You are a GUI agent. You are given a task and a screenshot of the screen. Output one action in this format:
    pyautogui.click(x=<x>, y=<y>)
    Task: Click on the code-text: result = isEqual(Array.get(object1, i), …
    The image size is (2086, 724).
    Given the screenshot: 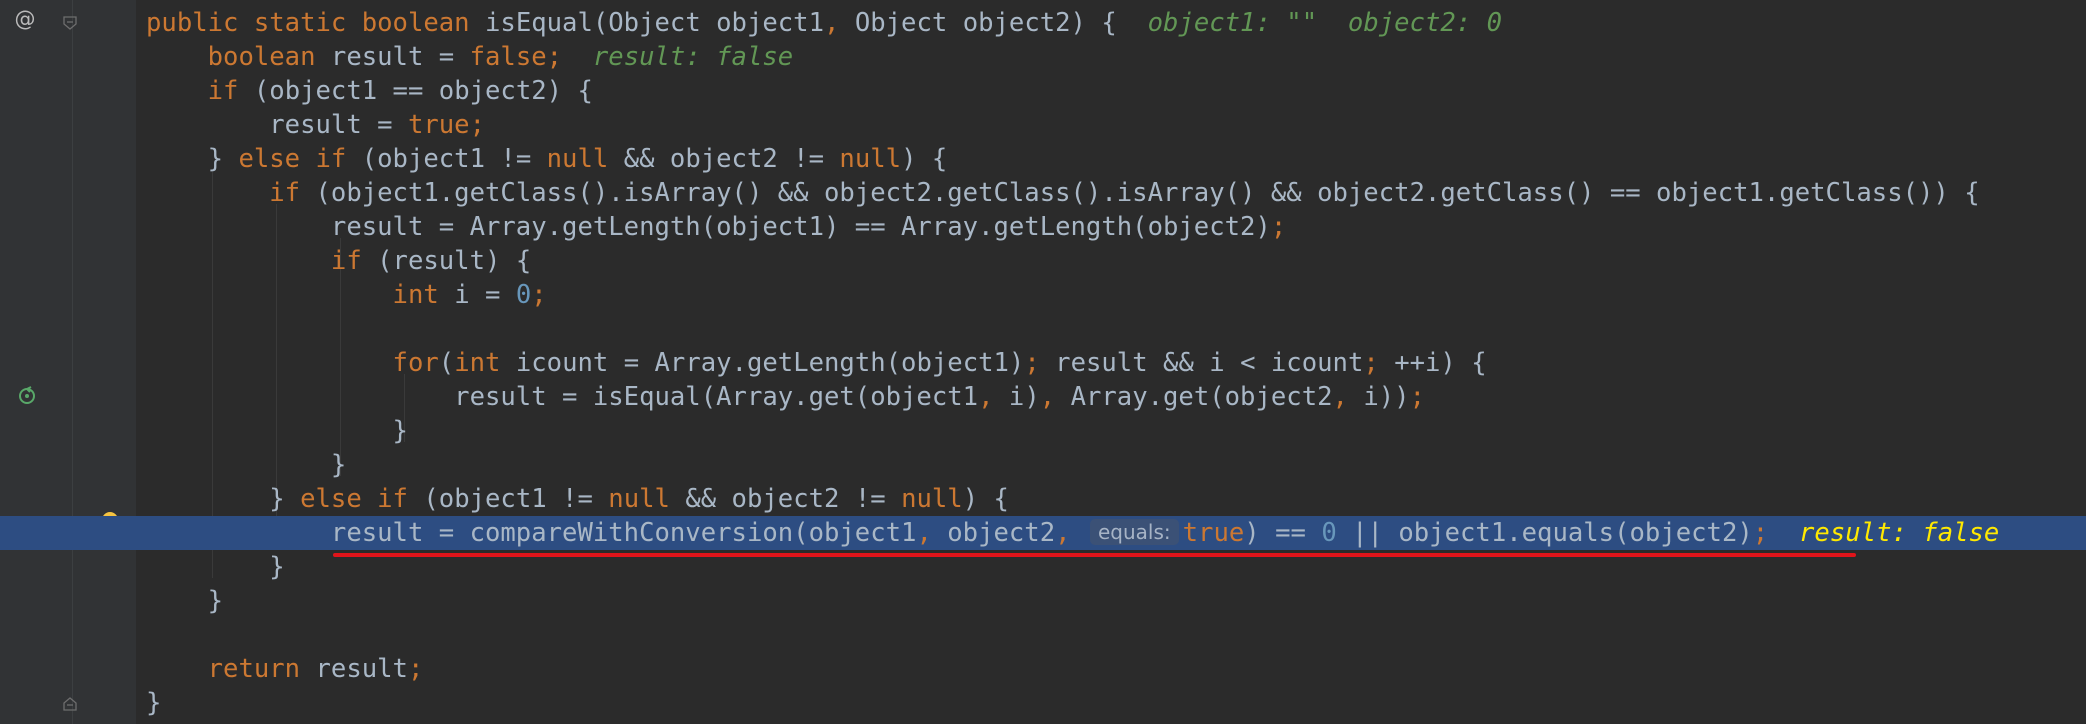 What is the action you would take?
    pyautogui.click(x=785, y=397)
    